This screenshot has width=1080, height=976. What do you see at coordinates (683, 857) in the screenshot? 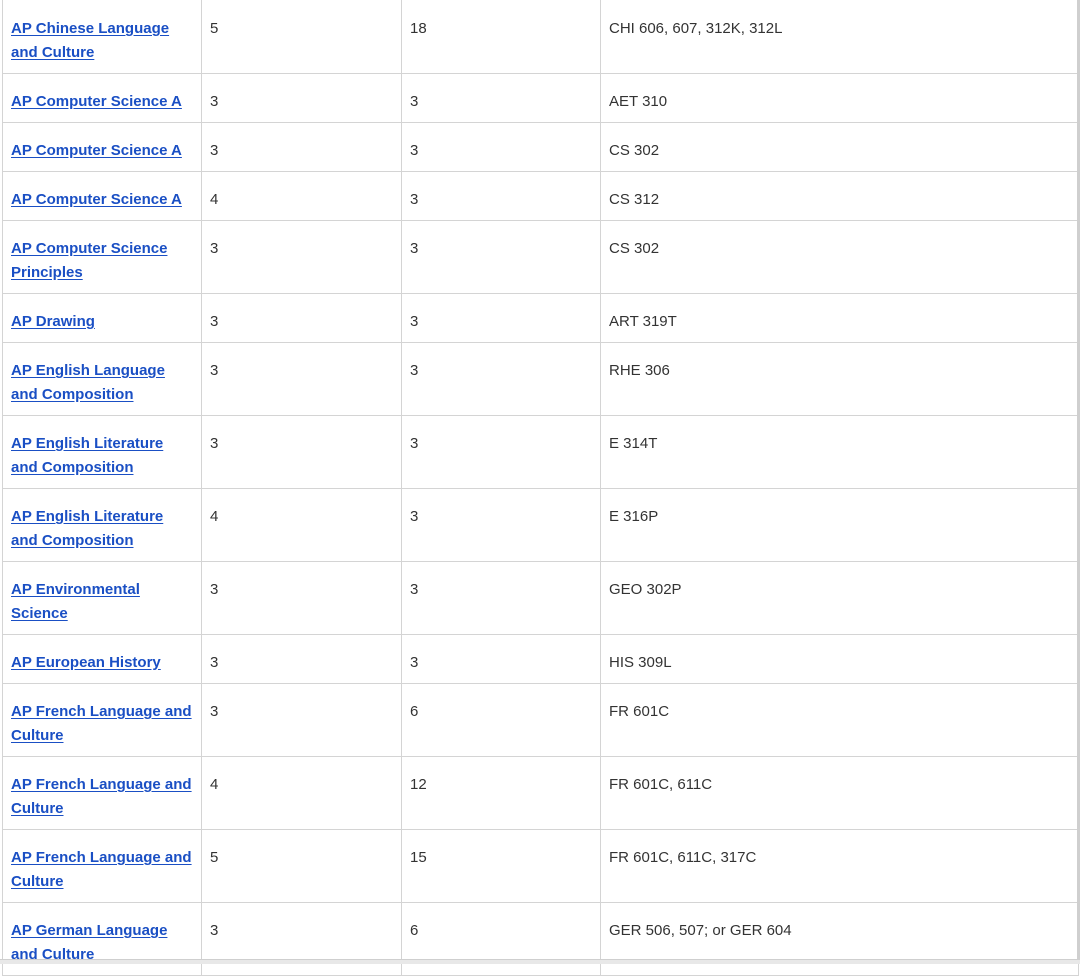
I see `equivalent-value: FR 601C, 611C, 317C` at bounding box center [683, 857].